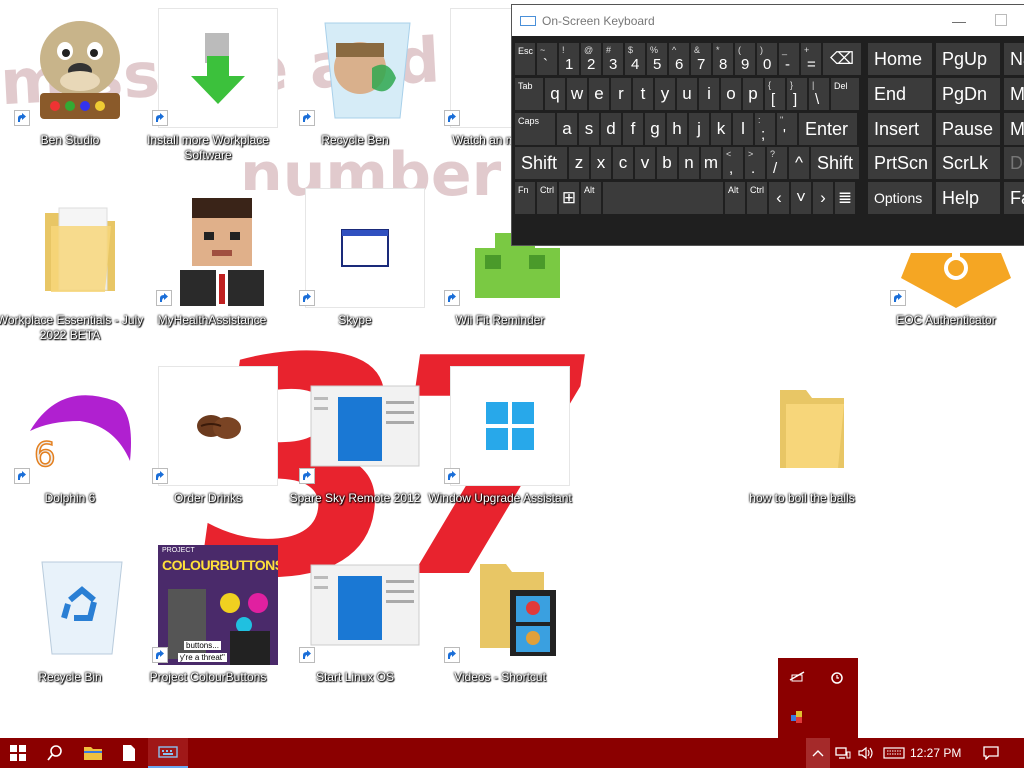  What do you see at coordinates (599, 94) in the screenshot?
I see `key-e: e` at bounding box center [599, 94].